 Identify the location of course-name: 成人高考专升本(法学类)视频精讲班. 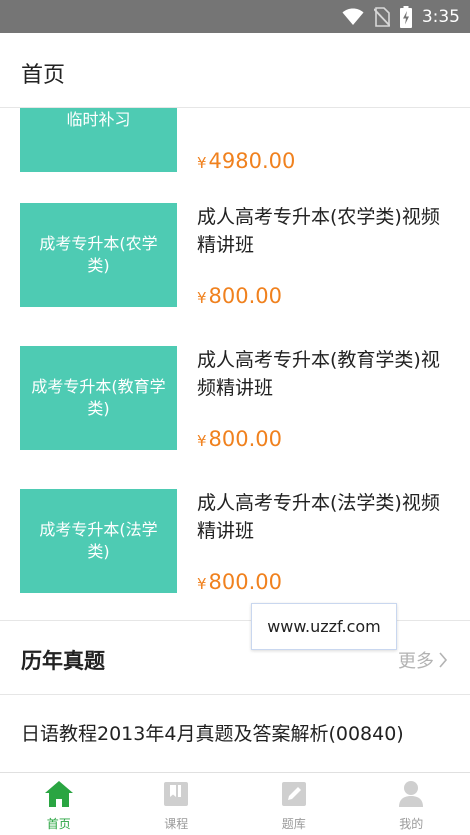
(324, 517).